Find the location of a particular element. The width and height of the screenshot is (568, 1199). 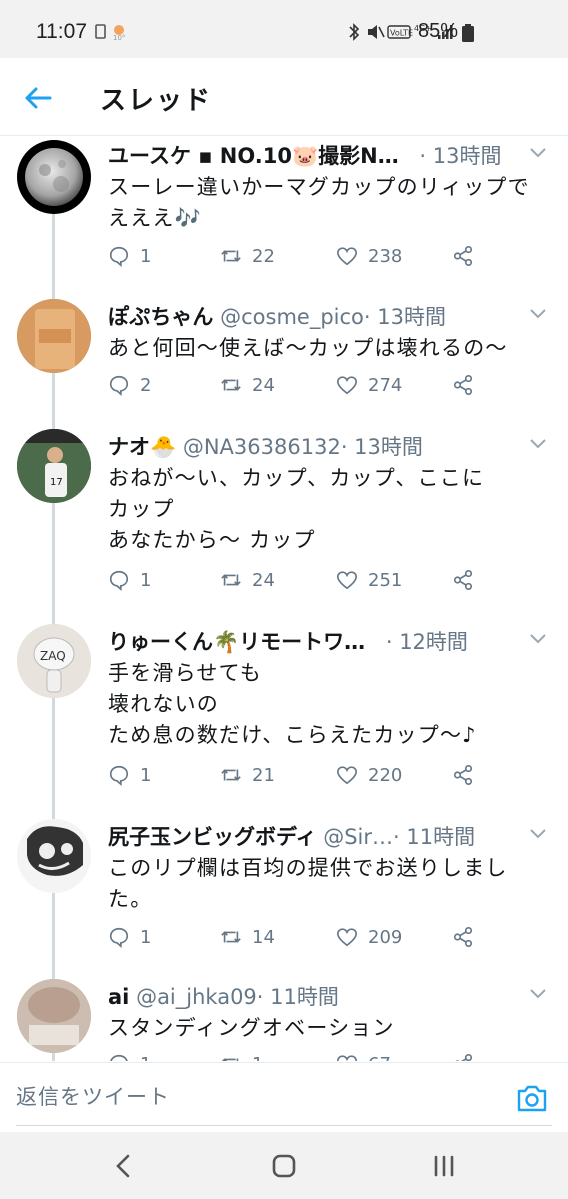

like-button: 251 is located at coordinates (369, 580).